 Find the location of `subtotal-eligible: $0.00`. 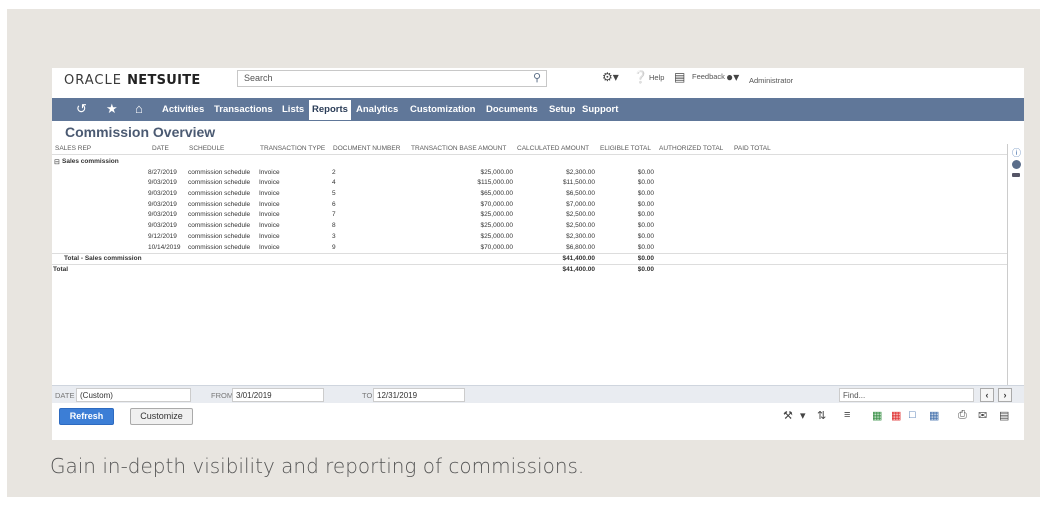

subtotal-eligible: $0.00 is located at coordinates (645, 259).